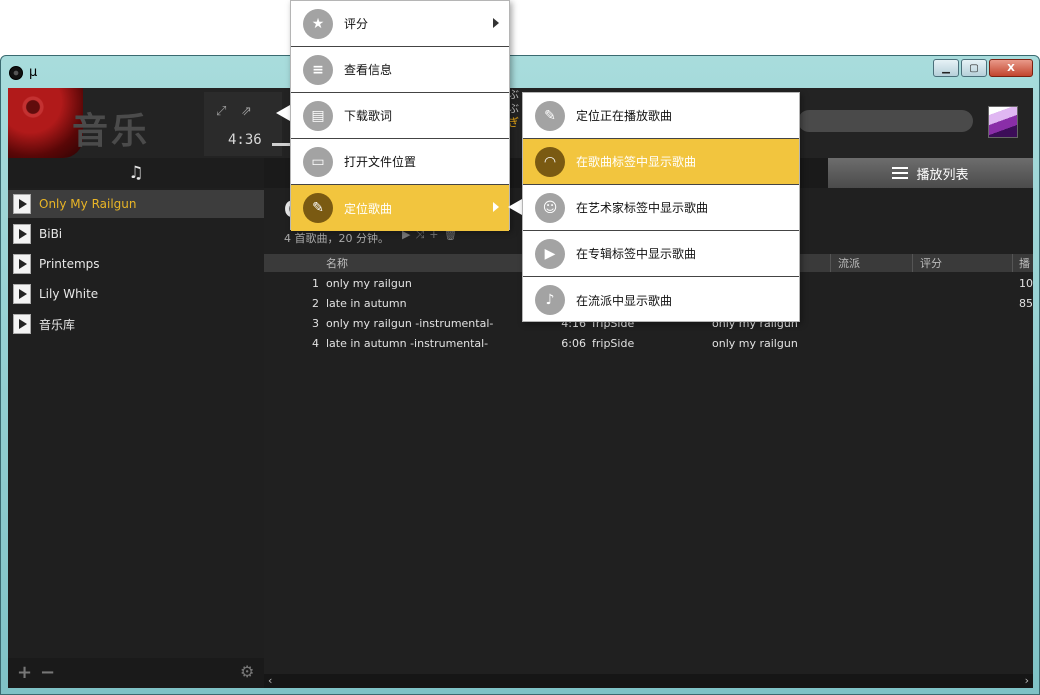  I want to click on sidebar-item-bibi: BiBi, so click(136, 234).